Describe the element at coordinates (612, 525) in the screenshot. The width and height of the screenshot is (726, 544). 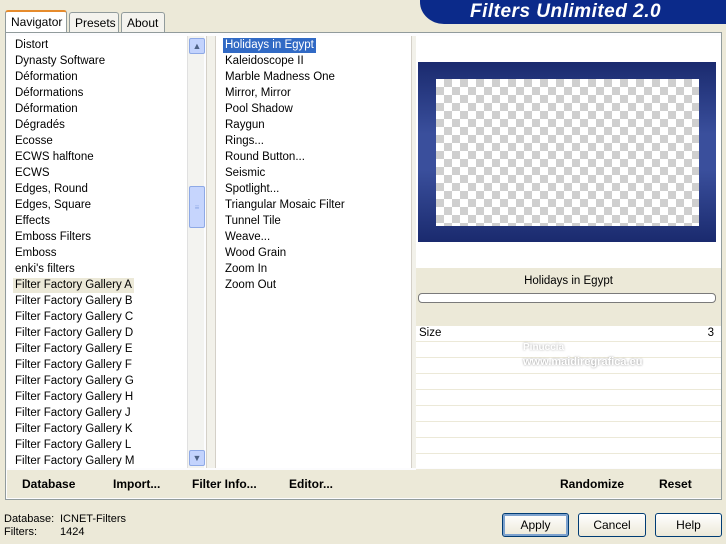
I see `cancel-button: Cancel` at that location.